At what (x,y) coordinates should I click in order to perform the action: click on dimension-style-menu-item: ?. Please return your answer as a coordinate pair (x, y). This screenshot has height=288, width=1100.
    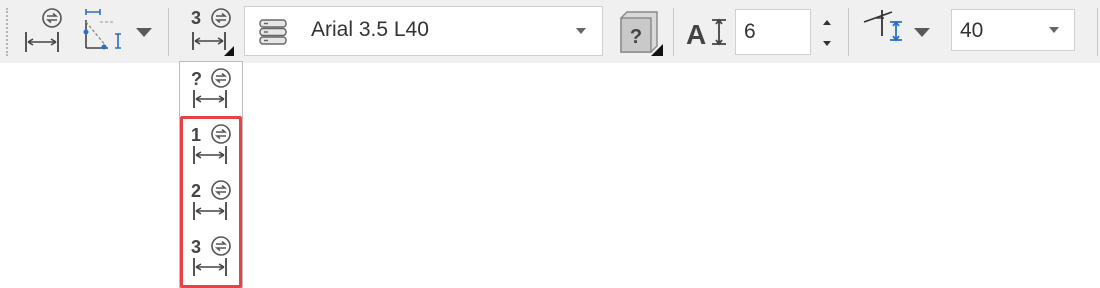
    Looking at the image, I should click on (211, 91).